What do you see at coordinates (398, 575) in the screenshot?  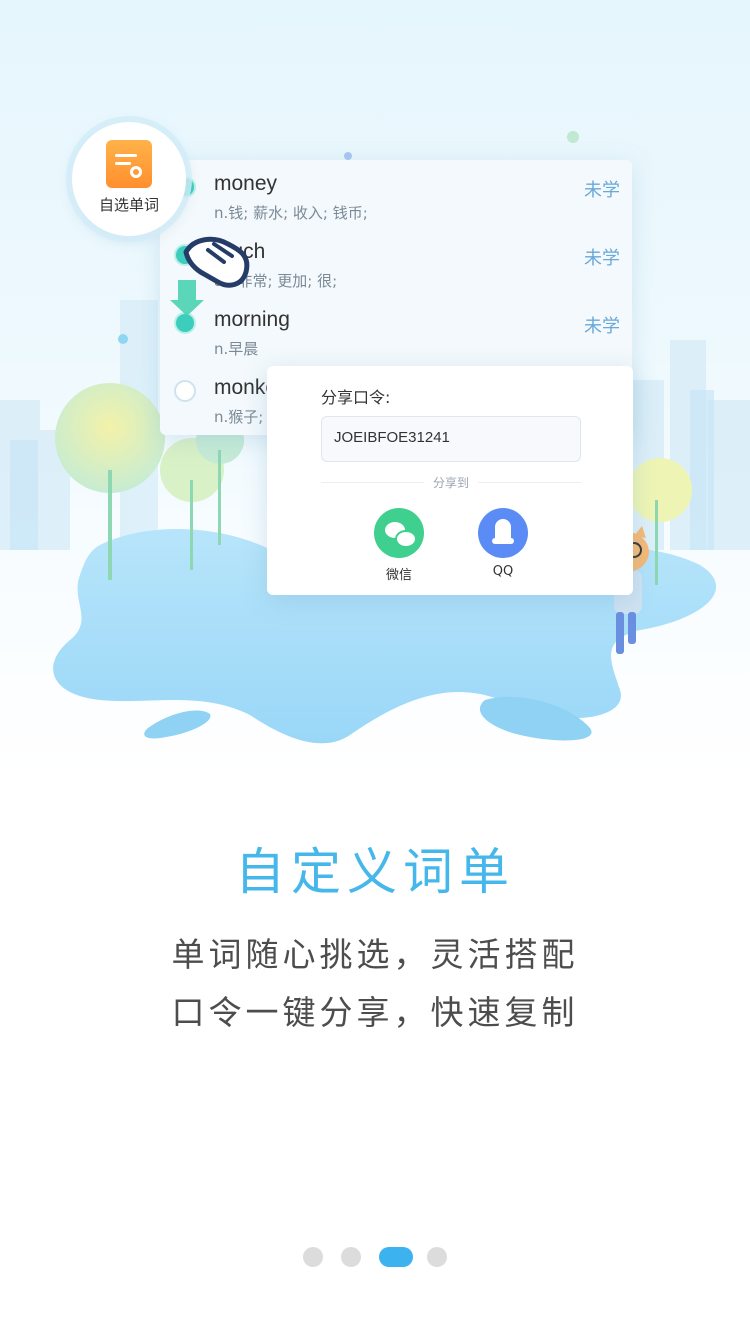 I see `share-target-label: 微信` at bounding box center [398, 575].